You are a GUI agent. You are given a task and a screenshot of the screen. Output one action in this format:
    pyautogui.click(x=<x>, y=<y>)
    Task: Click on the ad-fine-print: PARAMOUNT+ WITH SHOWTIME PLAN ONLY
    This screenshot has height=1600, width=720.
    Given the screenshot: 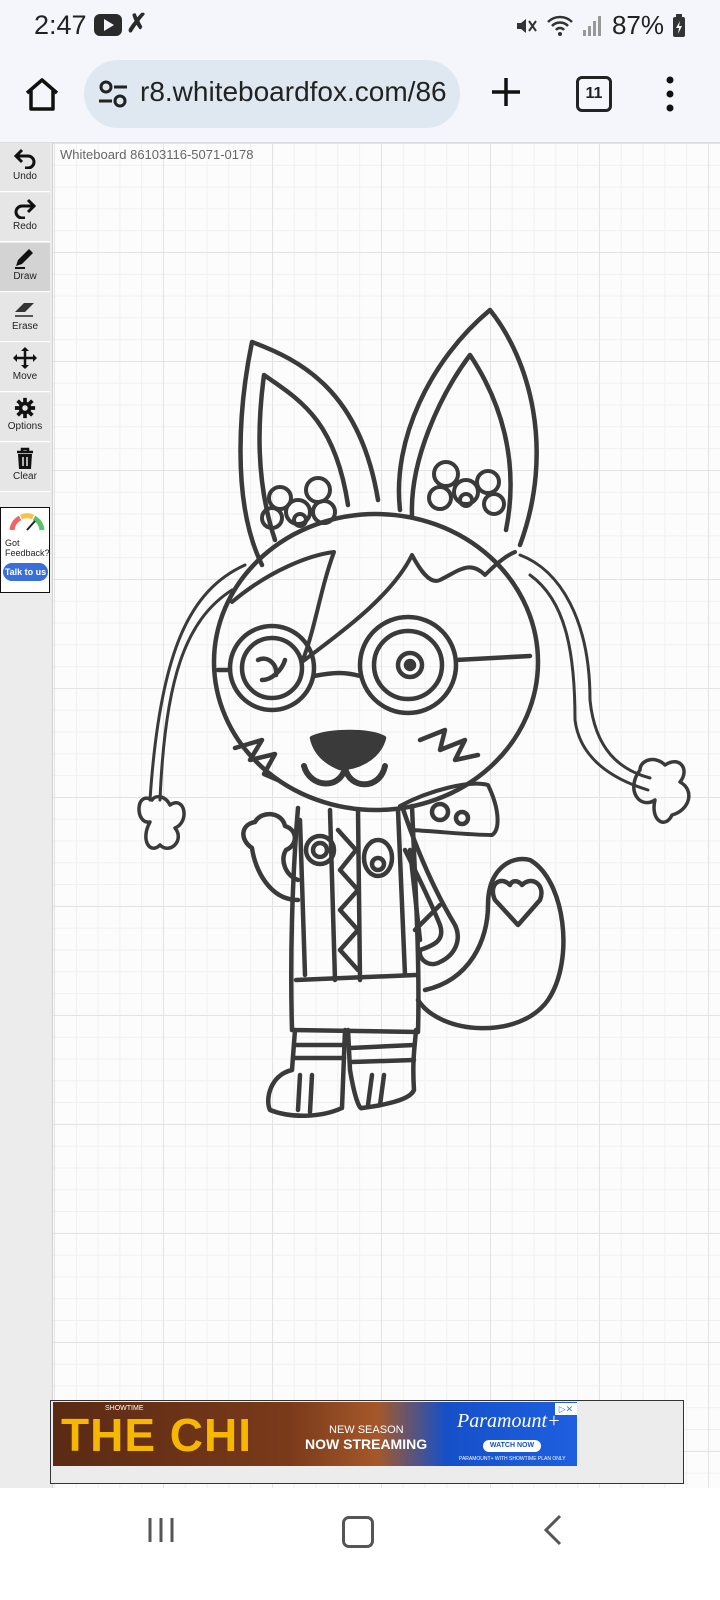 What is the action you would take?
    pyautogui.click(x=512, y=1459)
    